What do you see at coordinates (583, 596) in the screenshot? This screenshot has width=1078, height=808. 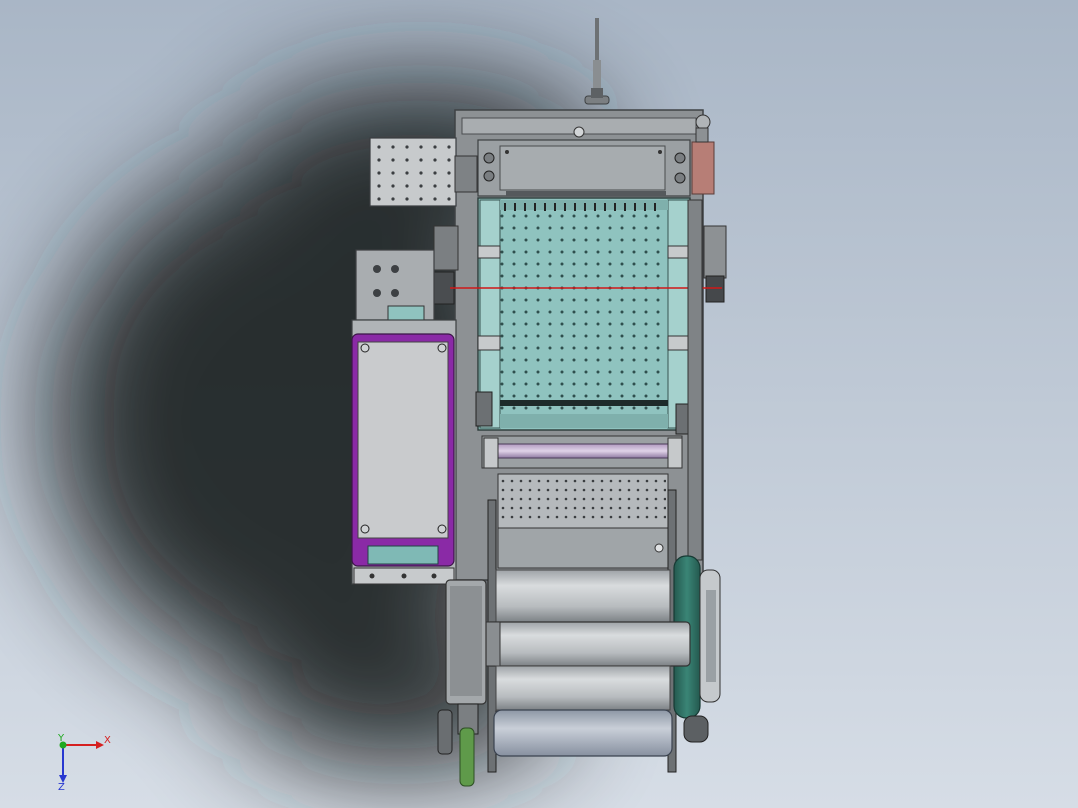 I see `upper-roller` at bounding box center [583, 596].